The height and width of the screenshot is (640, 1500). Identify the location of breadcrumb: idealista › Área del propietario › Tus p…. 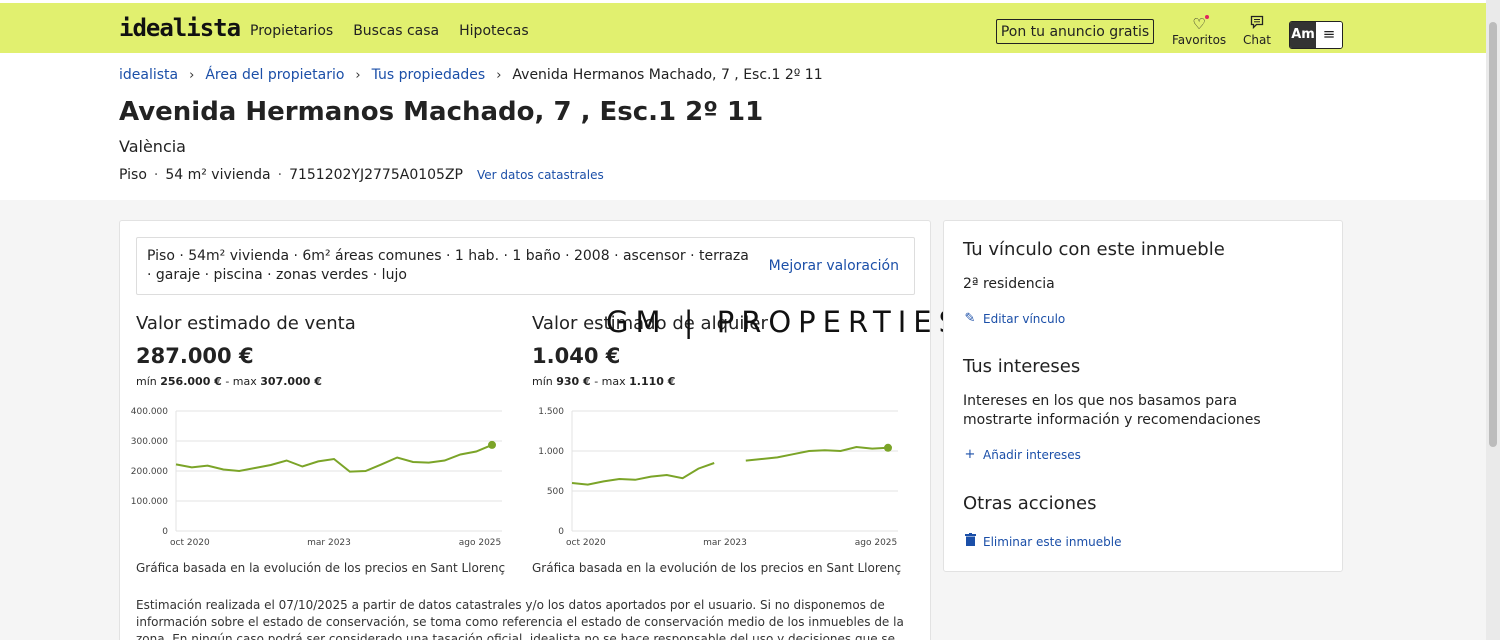
(471, 75).